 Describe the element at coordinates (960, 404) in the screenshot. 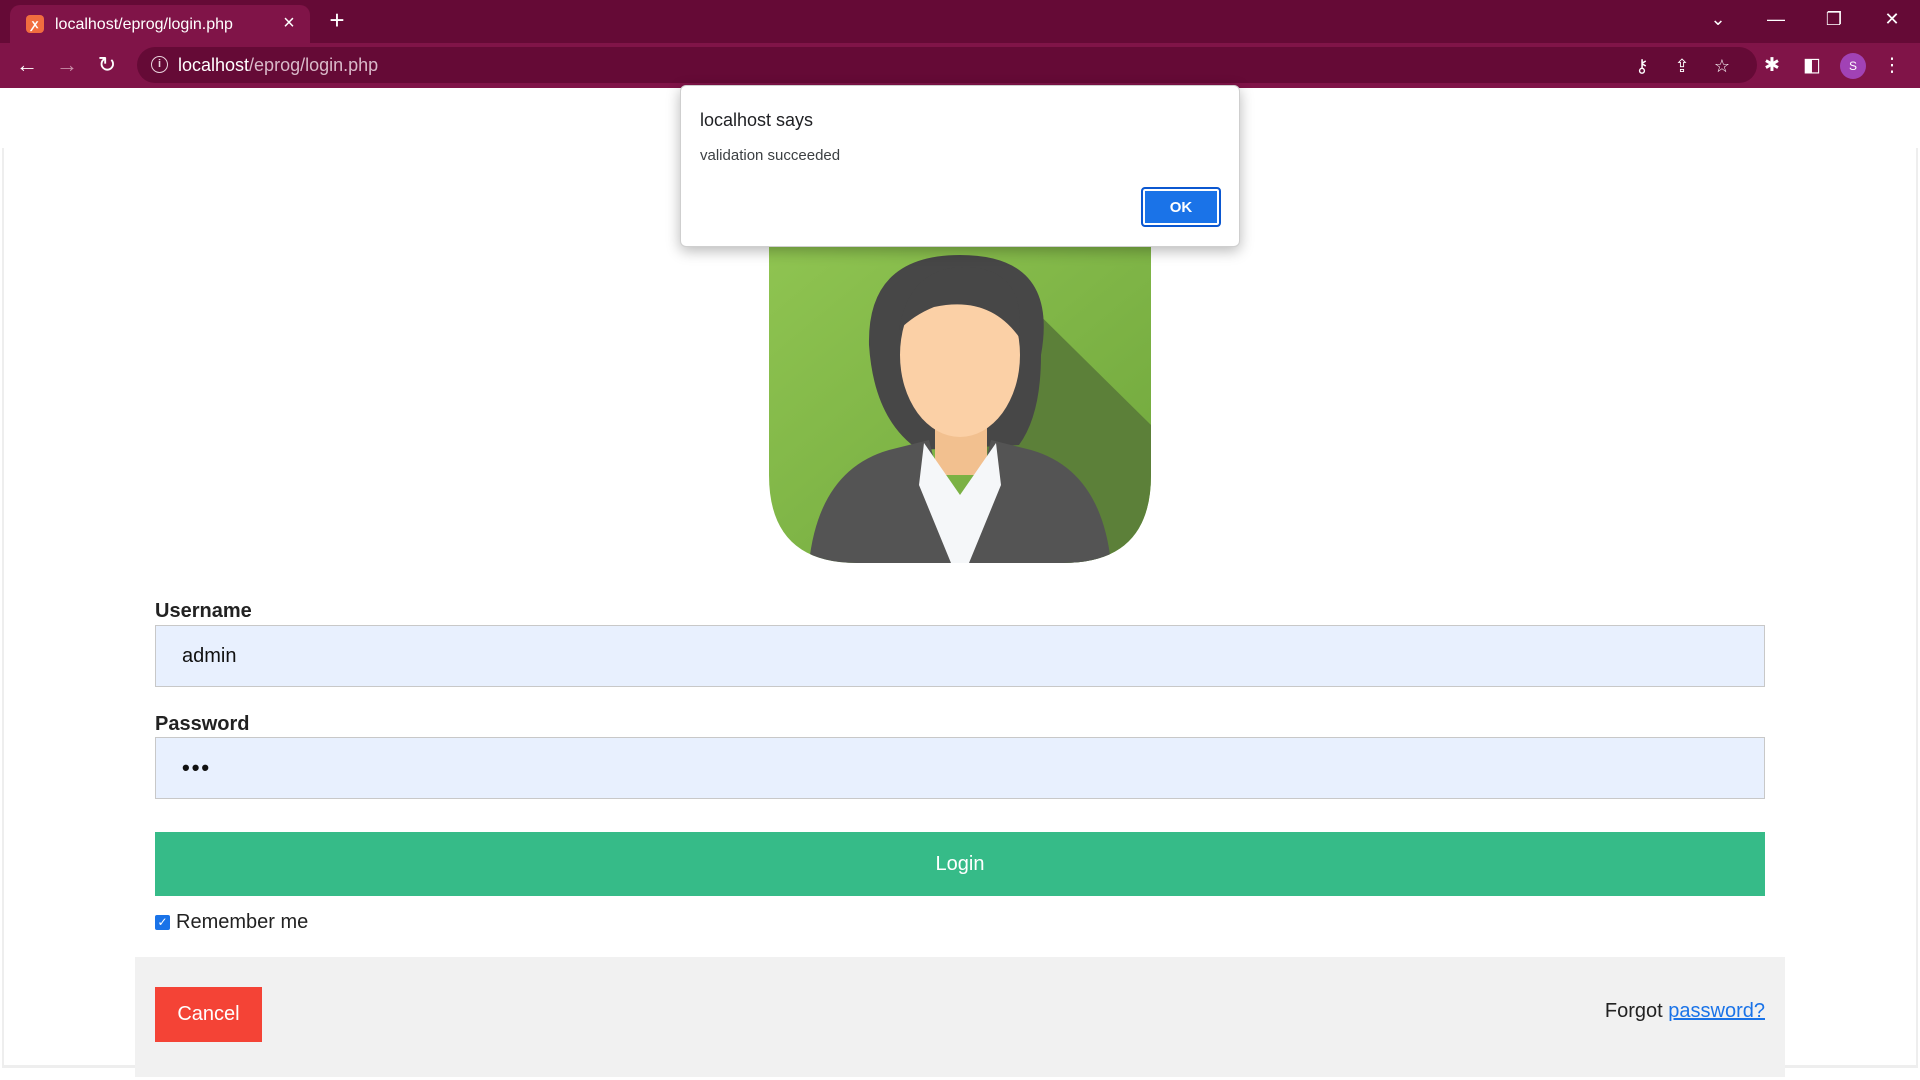

I see `user-avatar-image` at that location.